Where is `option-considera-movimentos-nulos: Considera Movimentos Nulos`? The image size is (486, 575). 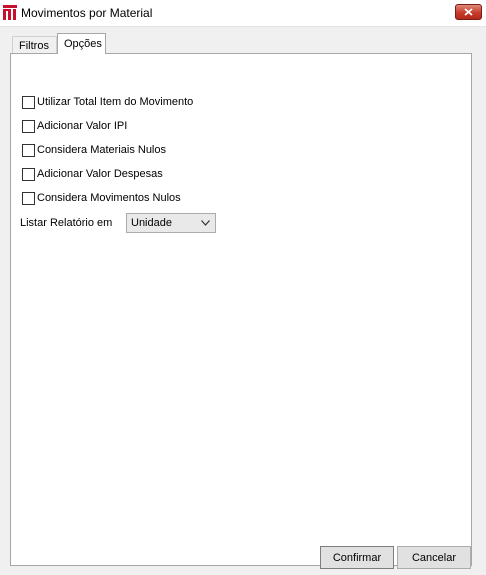
option-considera-movimentos-nulos: Considera Movimentos Nulos is located at coordinates (101, 198).